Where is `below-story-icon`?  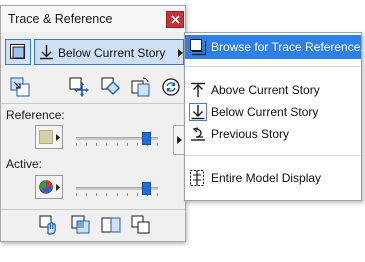
below-story-icon is located at coordinates (198, 112).